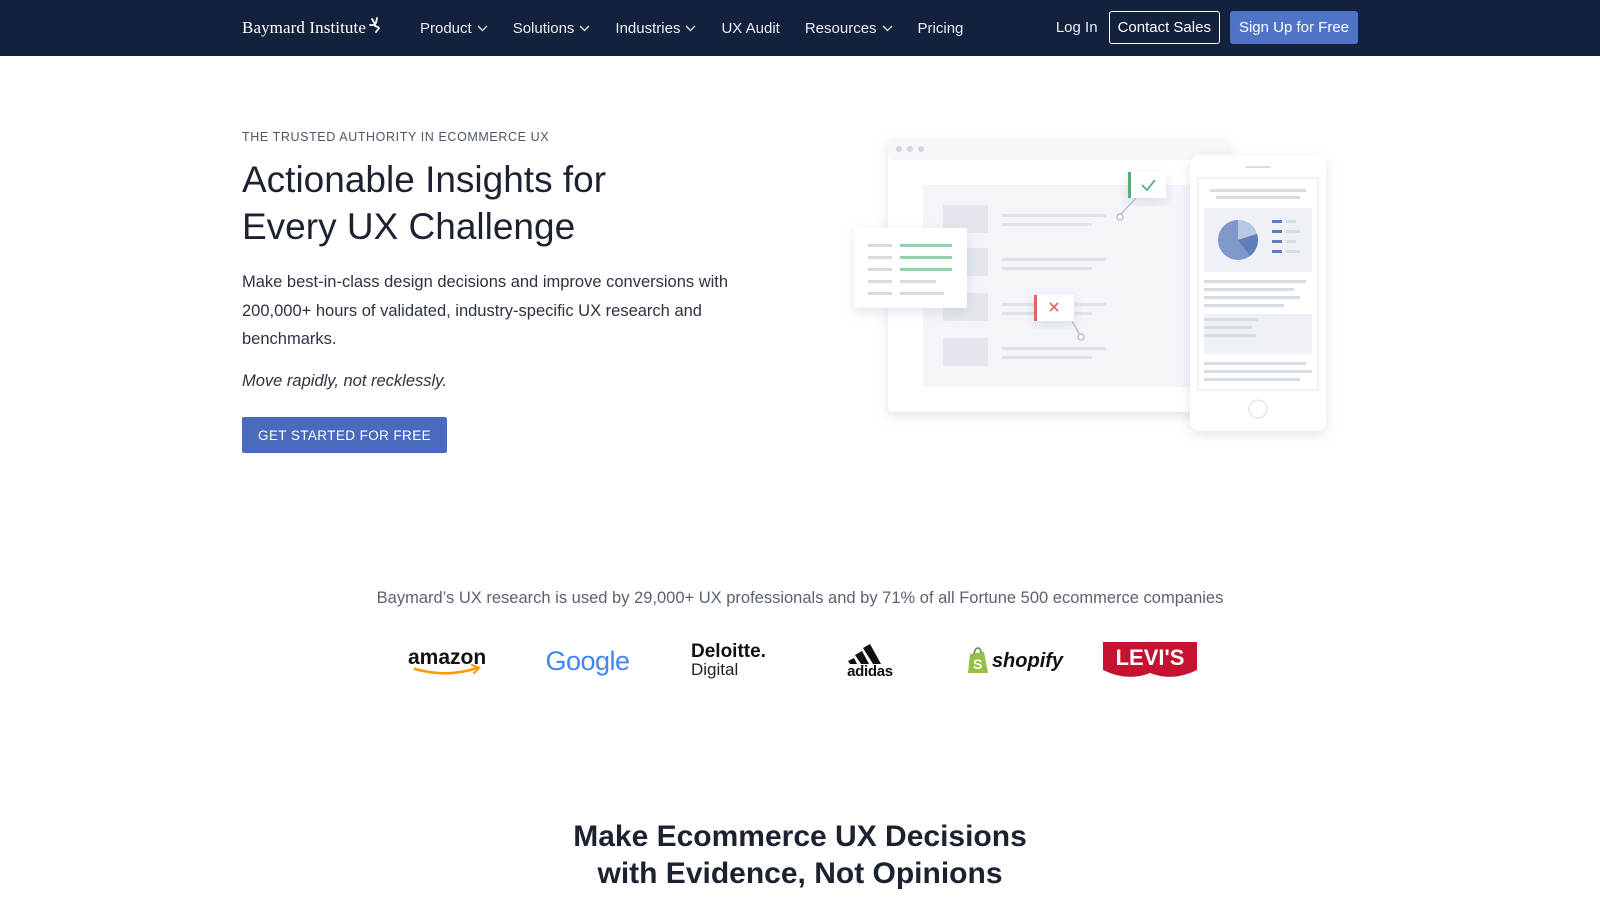  I want to click on nav-item-solutions: Solutions, so click(552, 28).